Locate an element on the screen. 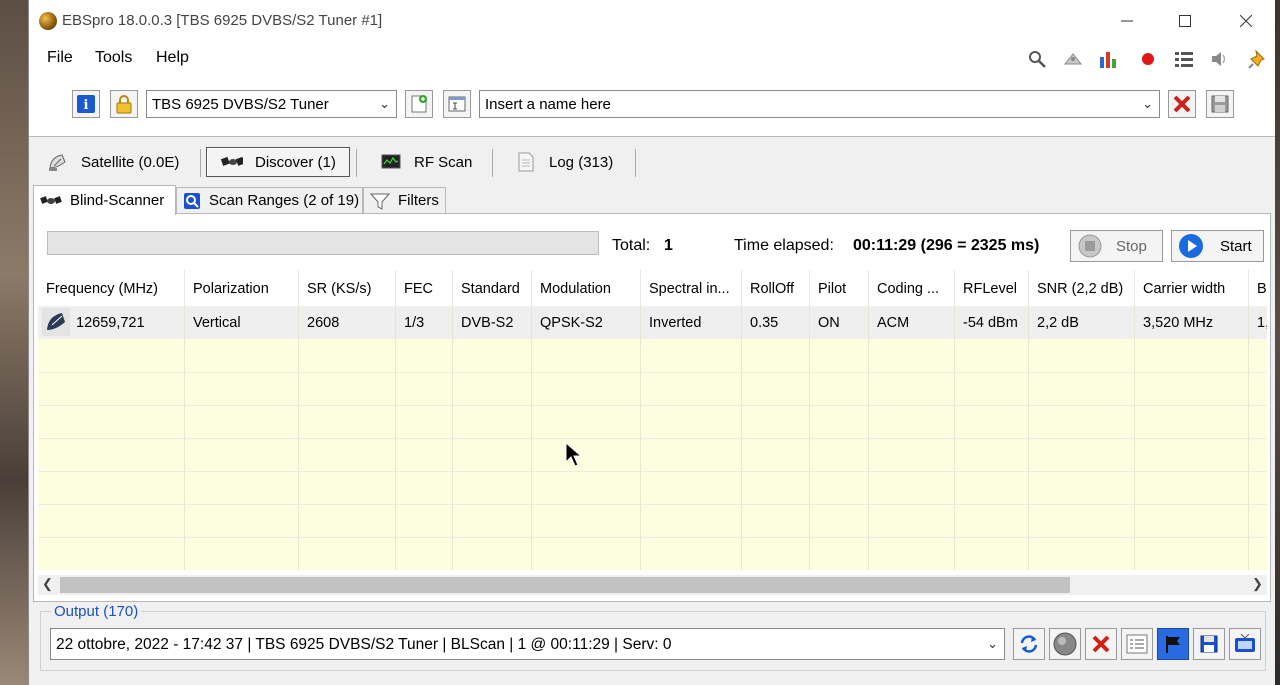 This screenshot has height=685, width=1280. window-edit-icon is located at coordinates (457, 104).